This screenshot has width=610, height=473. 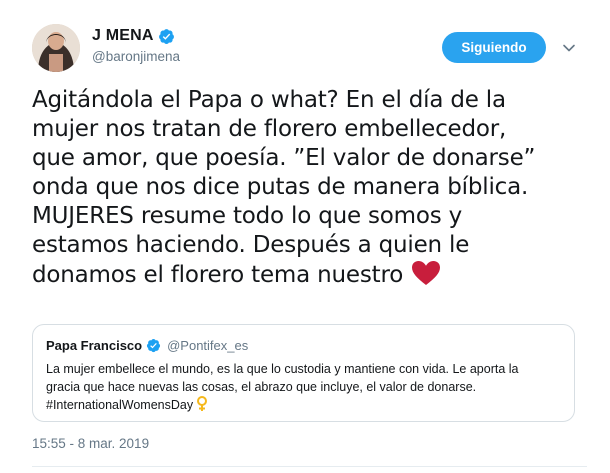 I want to click on chevron-down-icon, so click(x=569, y=48).